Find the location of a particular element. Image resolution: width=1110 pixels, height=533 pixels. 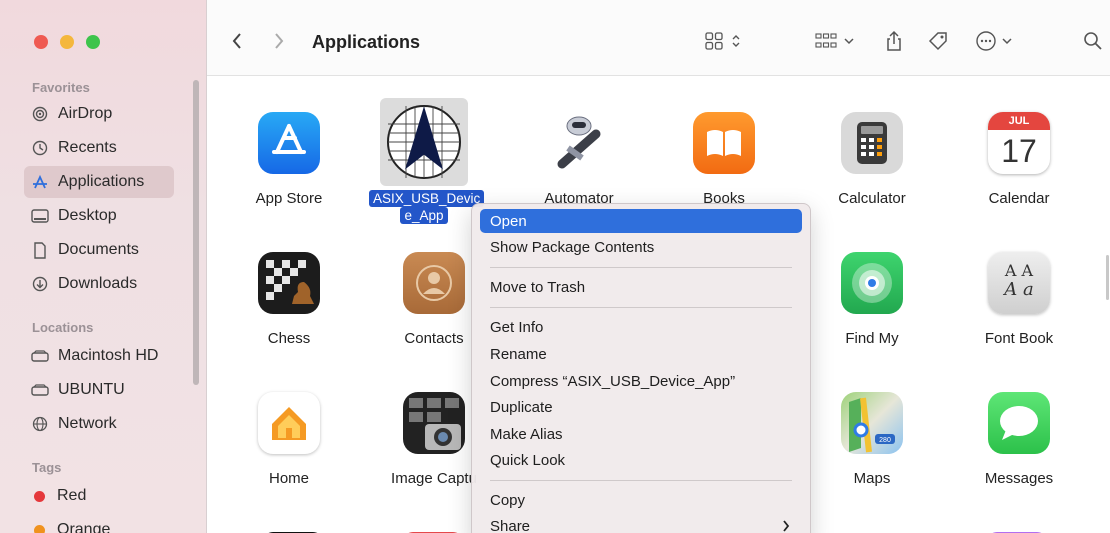

app-item-messages: Messages is located at coordinates (1019, 439).